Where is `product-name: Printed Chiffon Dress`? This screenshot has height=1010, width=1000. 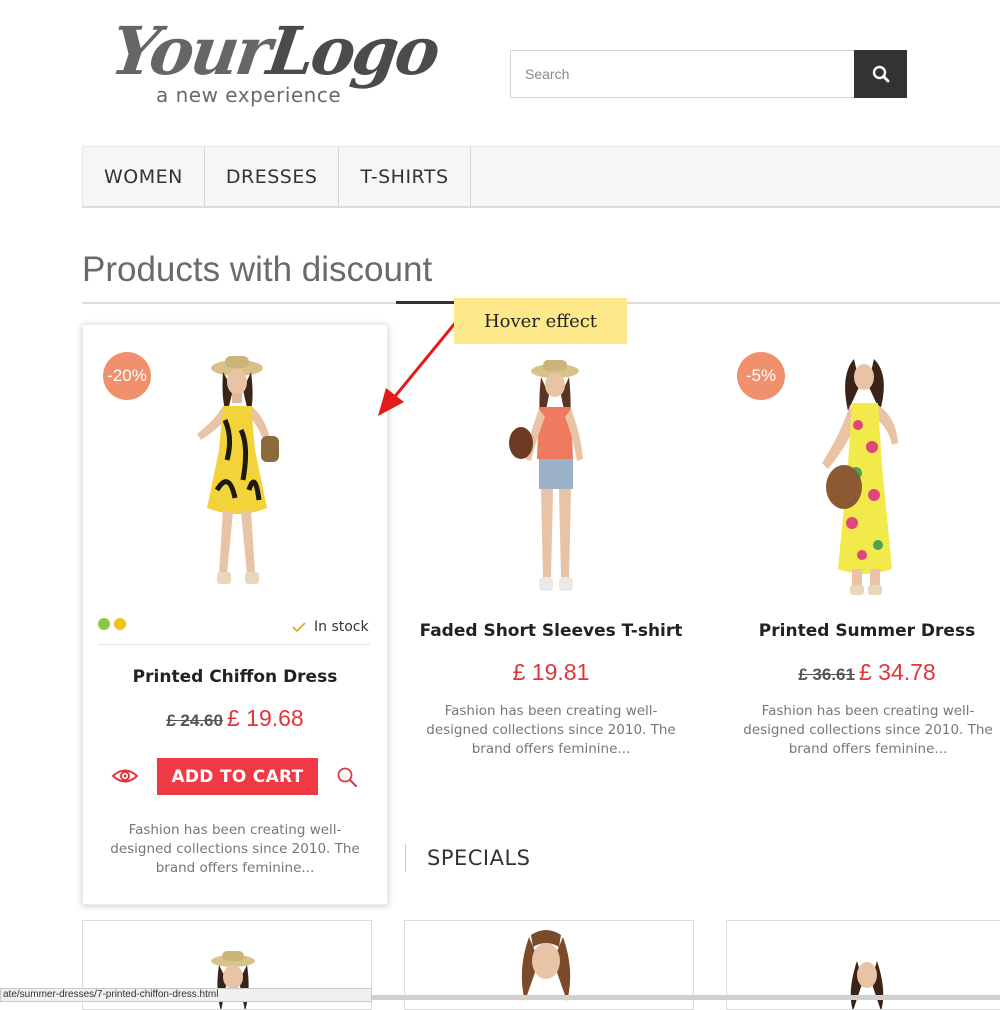
product-name: Printed Chiffon Dress is located at coordinates (235, 677).